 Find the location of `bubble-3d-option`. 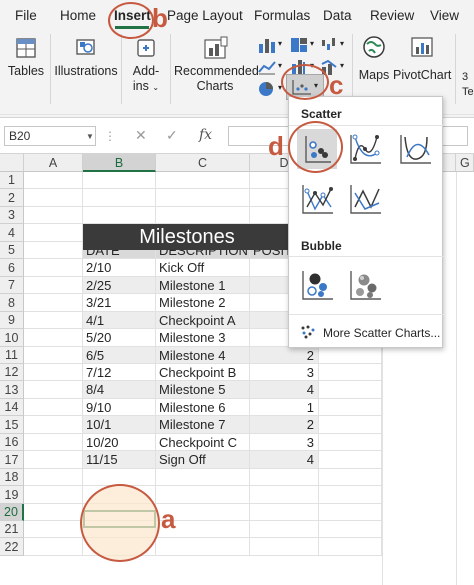

bubble-3d-option is located at coordinates (365, 285).